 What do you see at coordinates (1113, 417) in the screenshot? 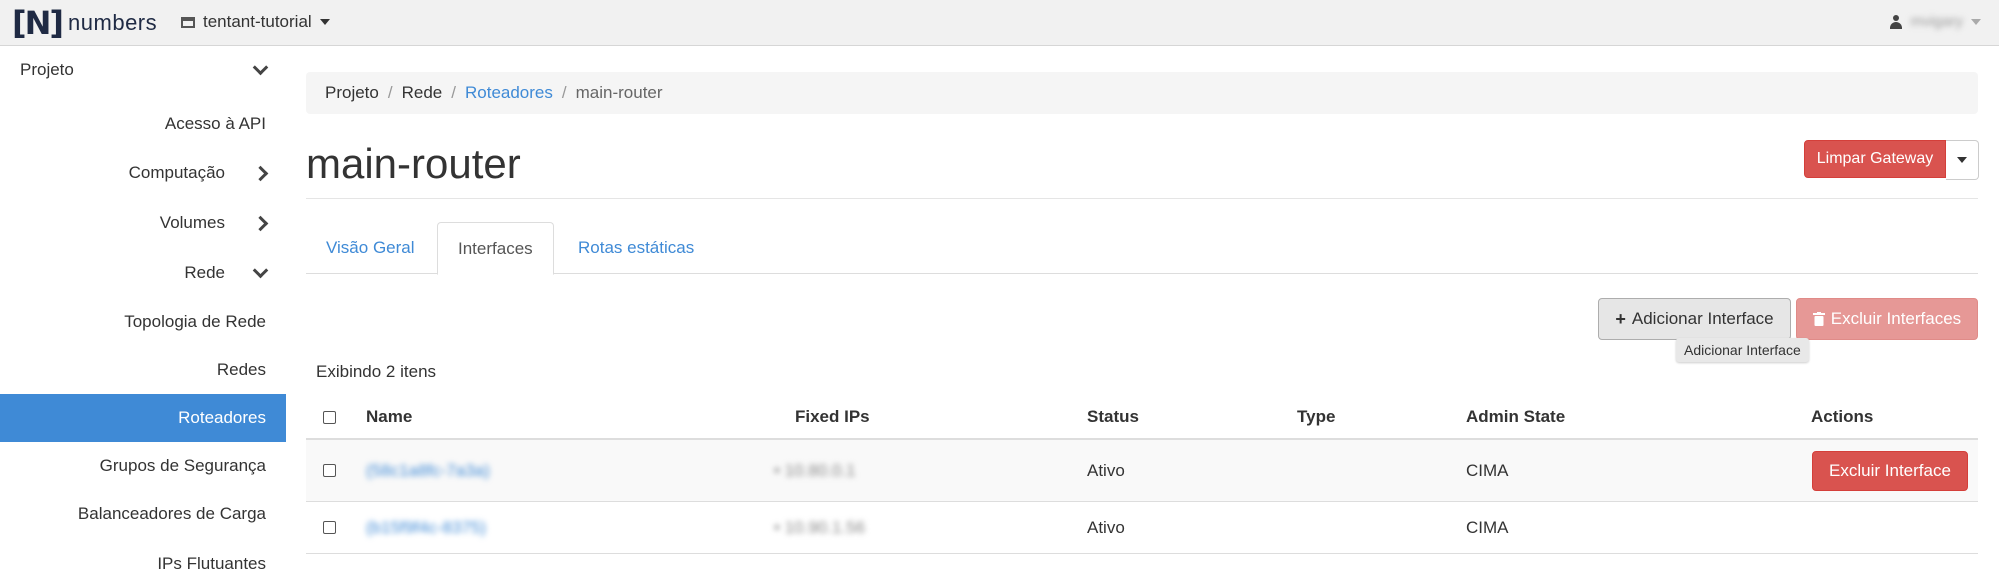
I see `column-header-status: Status` at bounding box center [1113, 417].